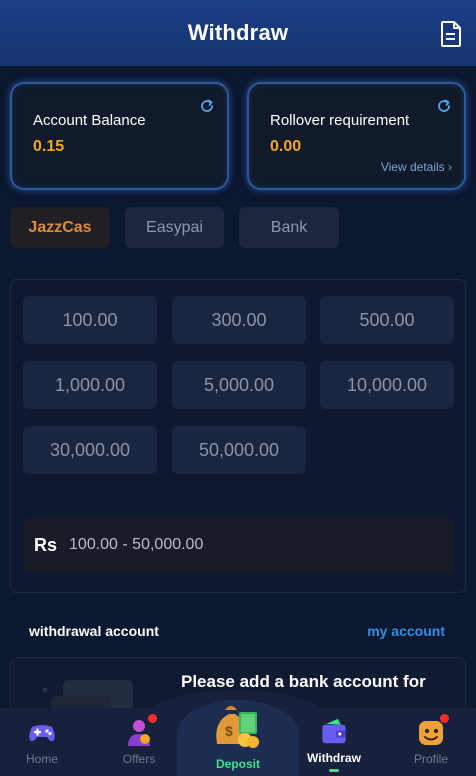 The height and width of the screenshot is (776, 476). Describe the element at coordinates (49, 146) in the screenshot. I see `account-balance-value: 0.15` at that location.